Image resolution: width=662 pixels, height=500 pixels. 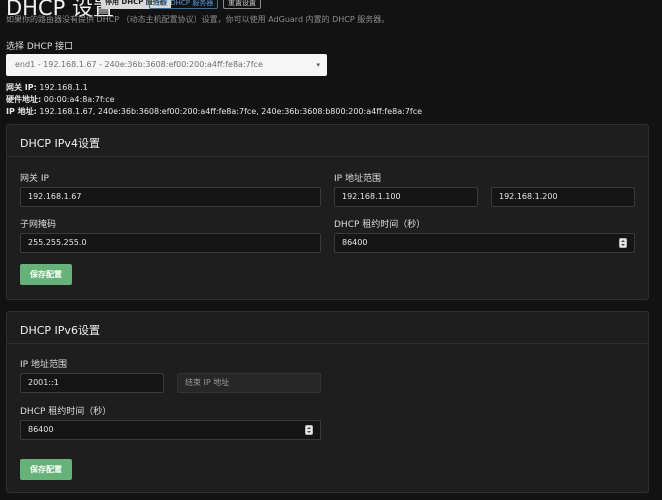 What do you see at coordinates (41, 429) in the screenshot?
I see `ipv6-lease-value: 86400` at bounding box center [41, 429].